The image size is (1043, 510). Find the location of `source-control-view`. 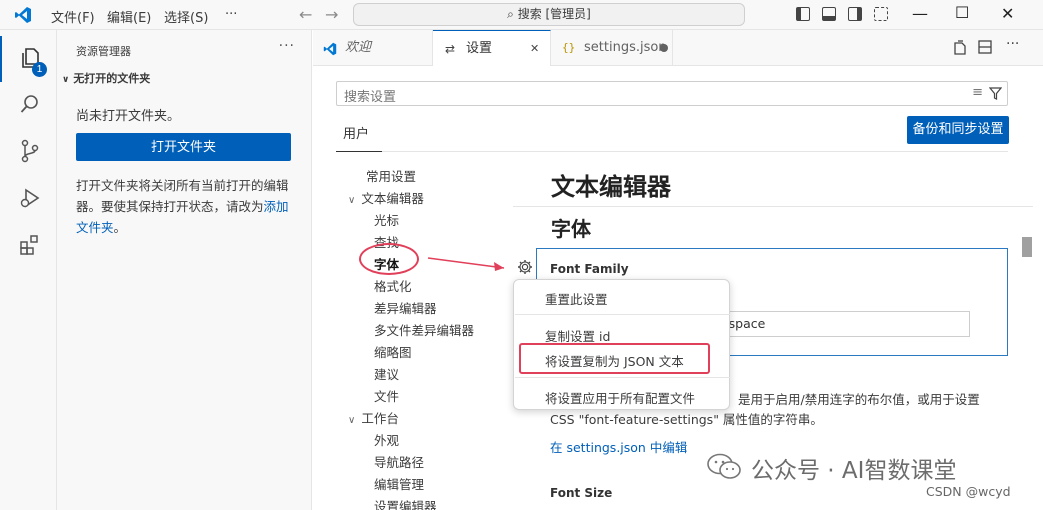

source-control-view is located at coordinates (28, 151).